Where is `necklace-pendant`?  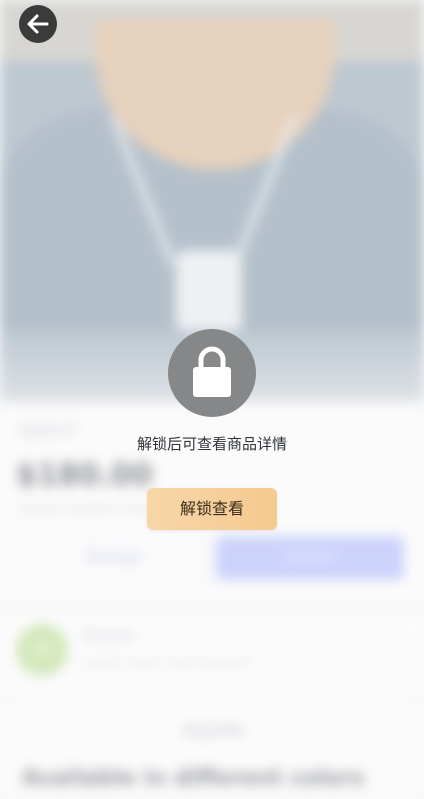
necklace-pendant is located at coordinates (209, 295).